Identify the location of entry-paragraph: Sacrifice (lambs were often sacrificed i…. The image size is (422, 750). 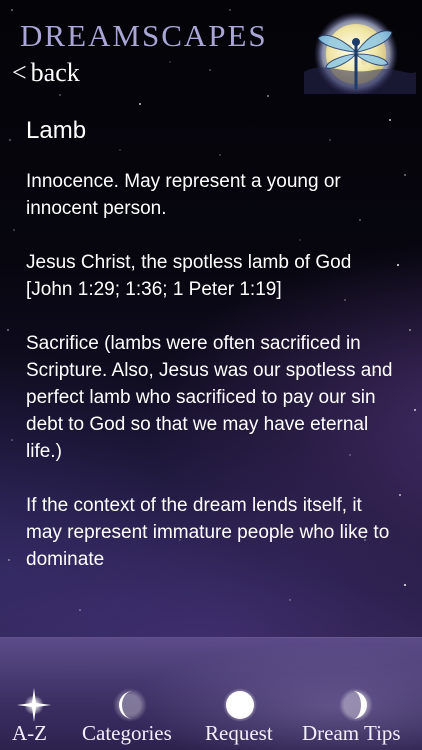
(209, 397).